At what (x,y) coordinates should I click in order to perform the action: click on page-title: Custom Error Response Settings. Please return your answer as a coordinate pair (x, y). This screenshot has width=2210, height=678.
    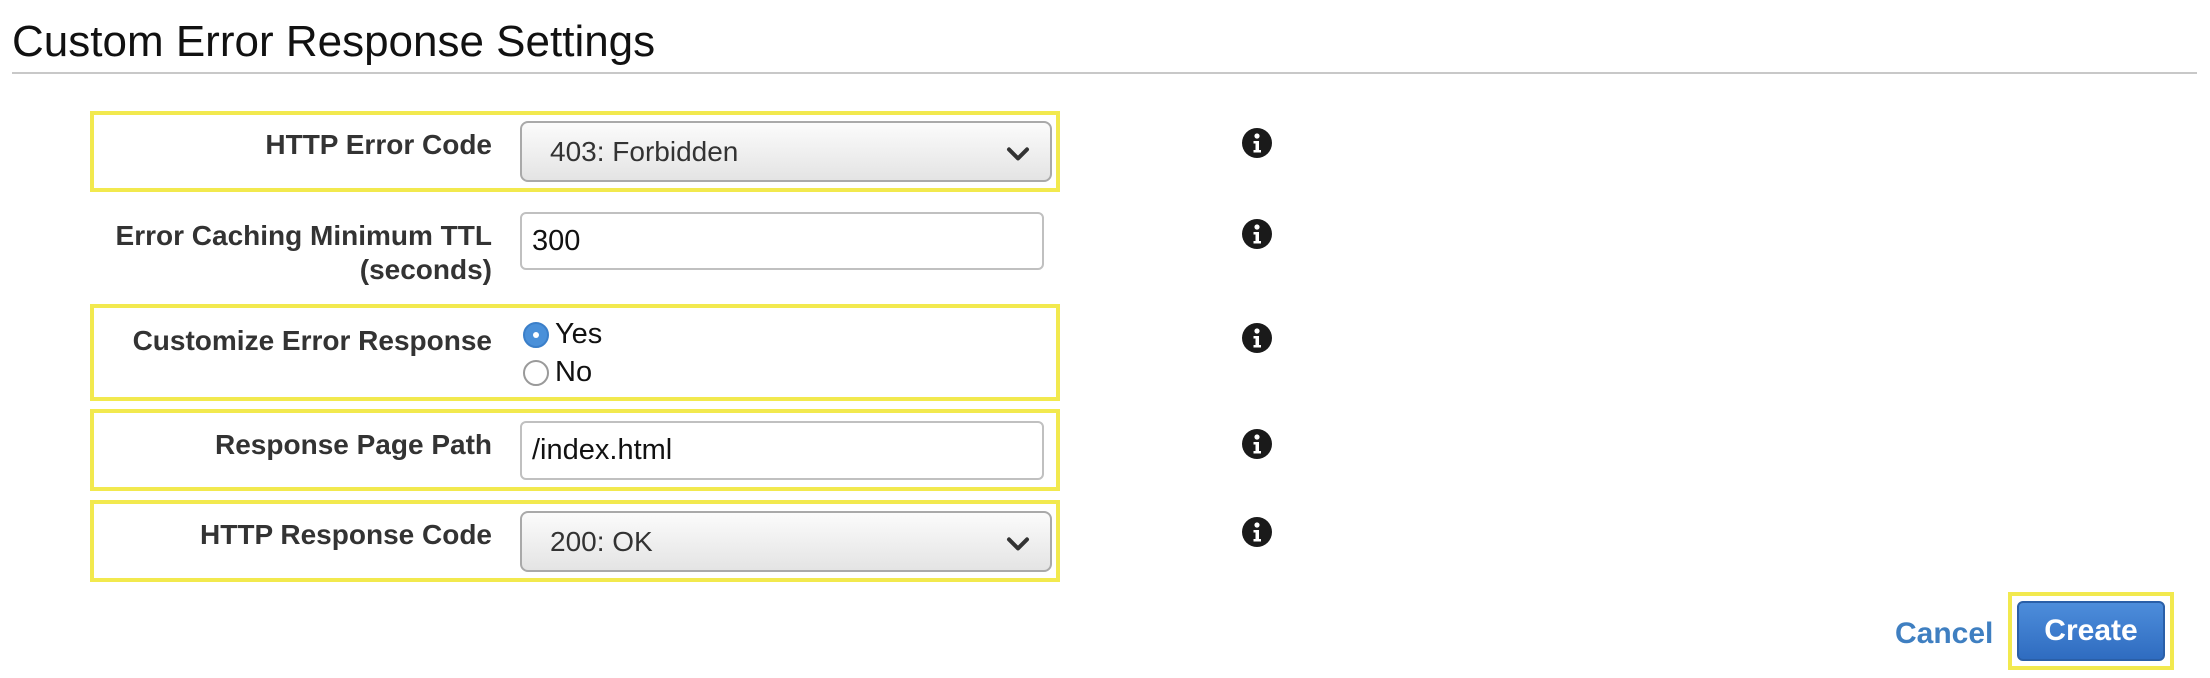
    Looking at the image, I should click on (334, 41).